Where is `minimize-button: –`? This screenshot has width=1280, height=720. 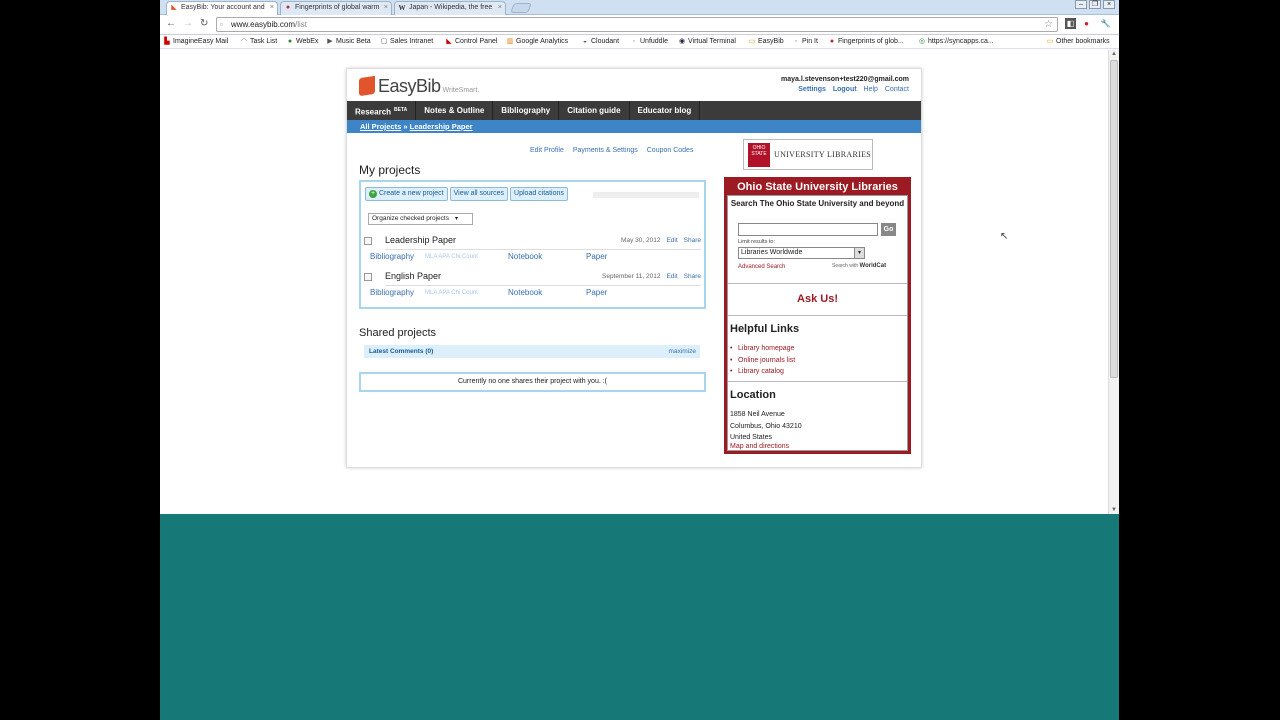
minimize-button: – is located at coordinates (1081, 4).